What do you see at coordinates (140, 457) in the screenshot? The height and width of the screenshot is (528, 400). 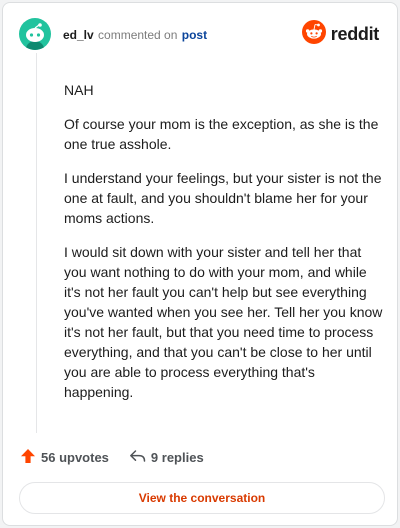 I see `reply-arrow-icon` at bounding box center [140, 457].